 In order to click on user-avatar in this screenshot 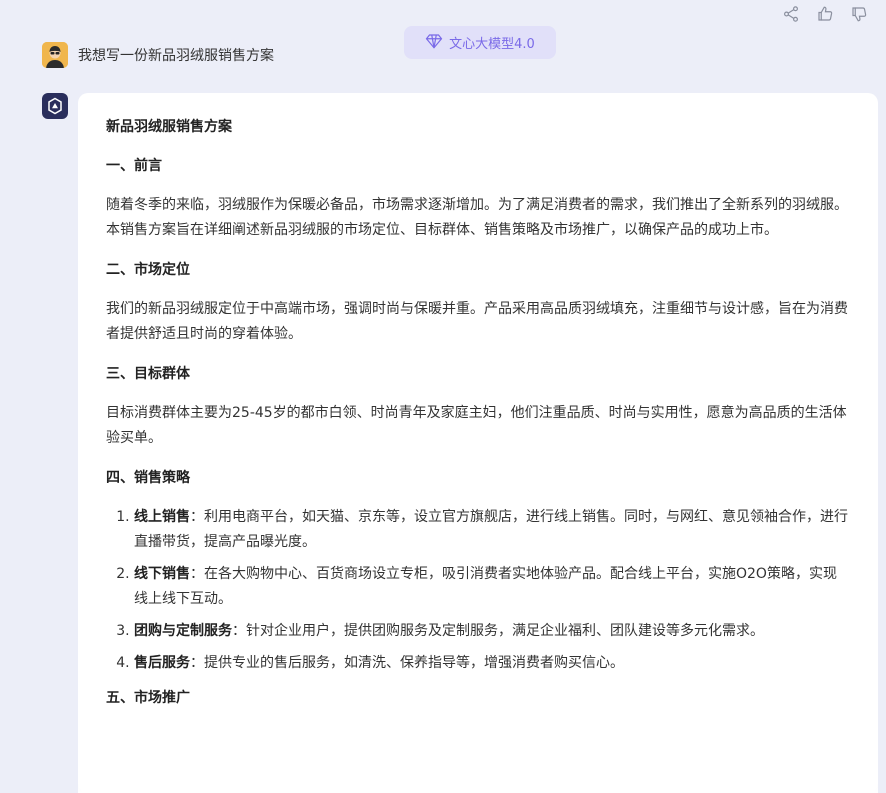, I will do `click(55, 55)`.